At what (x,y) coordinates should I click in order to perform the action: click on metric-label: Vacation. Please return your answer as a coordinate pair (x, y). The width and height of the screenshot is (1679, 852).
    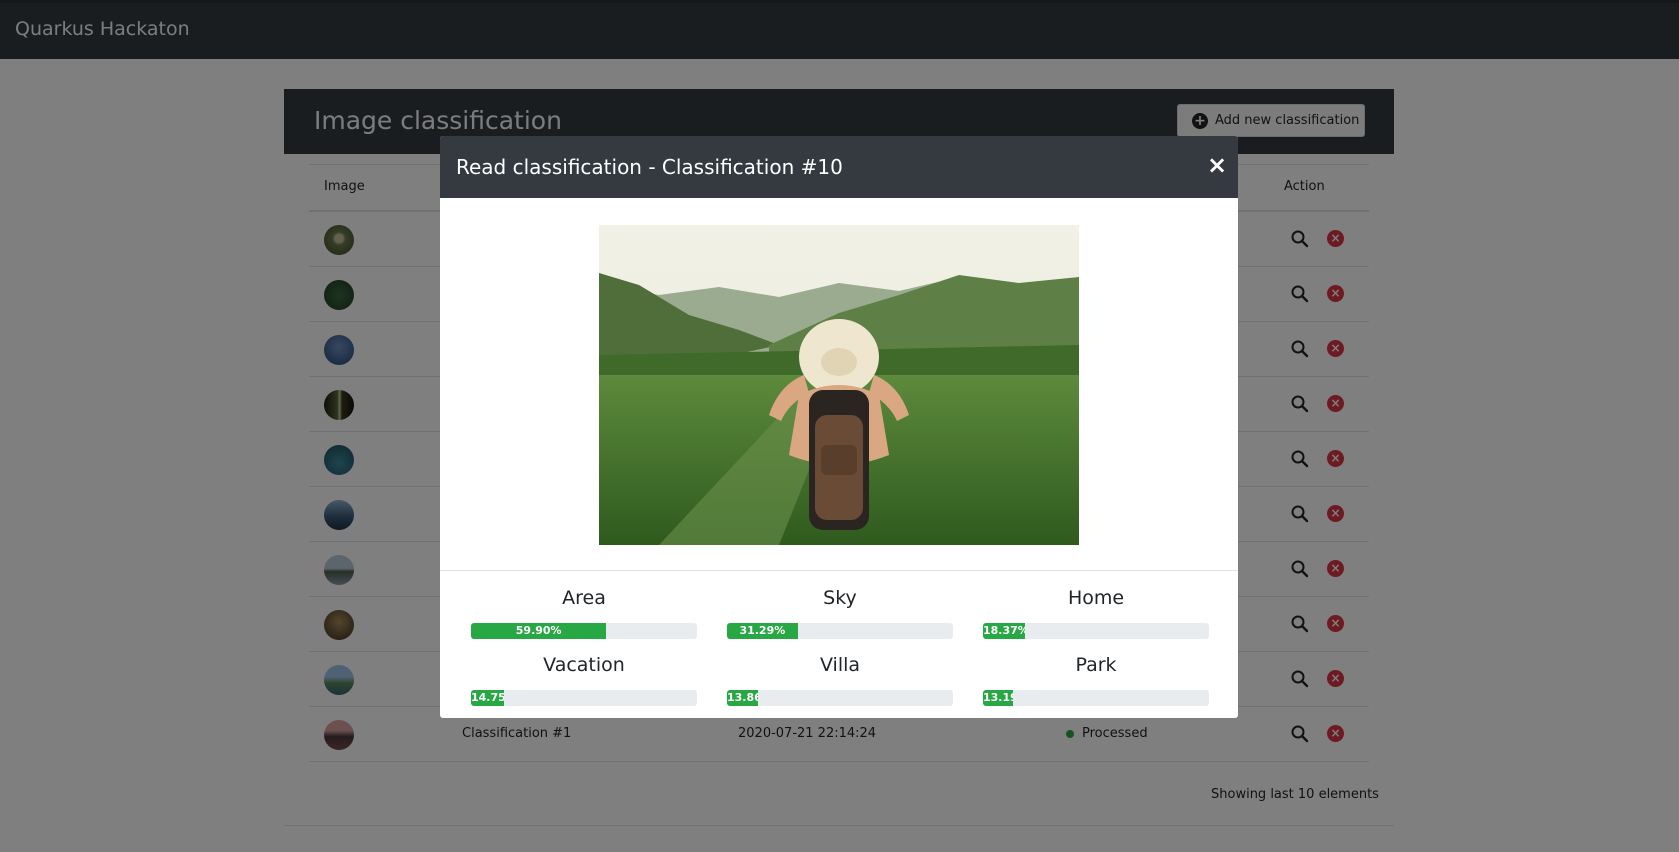
    Looking at the image, I should click on (584, 665).